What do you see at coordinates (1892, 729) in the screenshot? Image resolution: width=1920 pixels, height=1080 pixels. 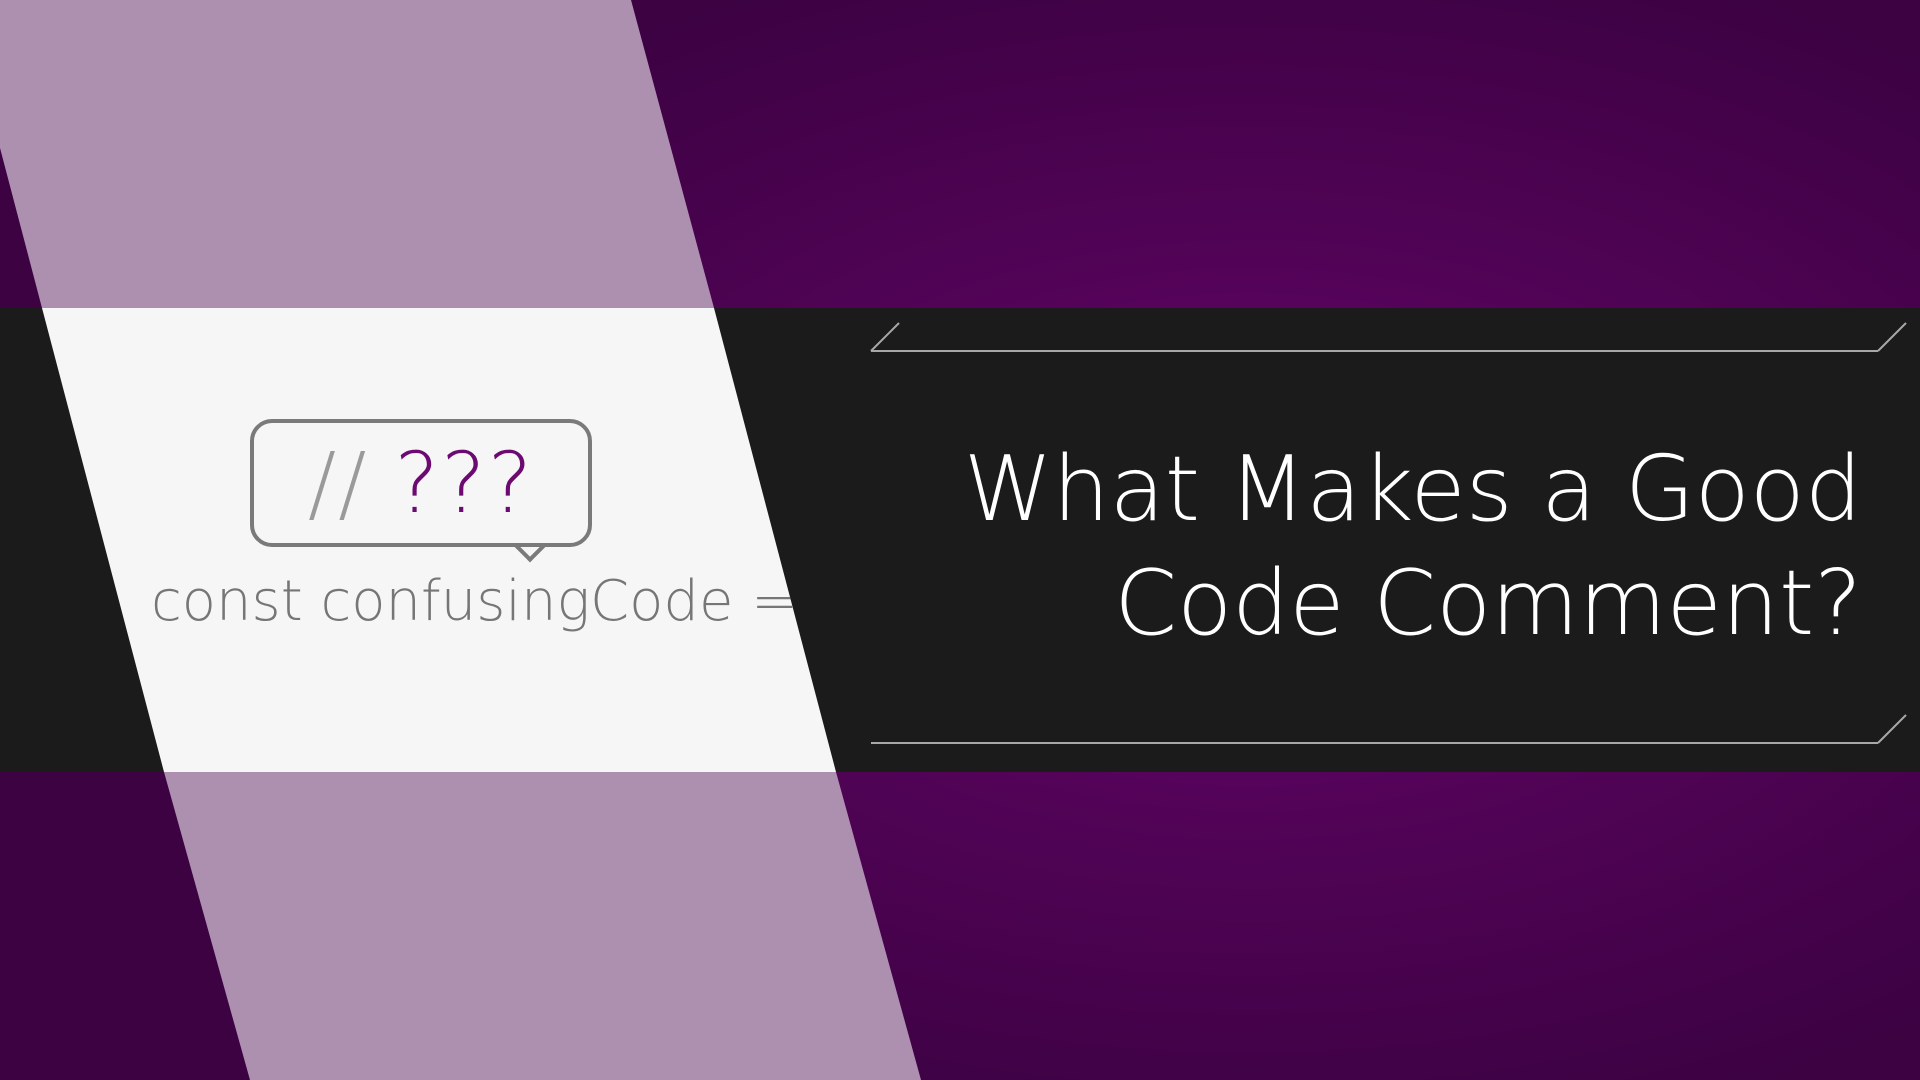 I see `frame-bottom-right-tick` at bounding box center [1892, 729].